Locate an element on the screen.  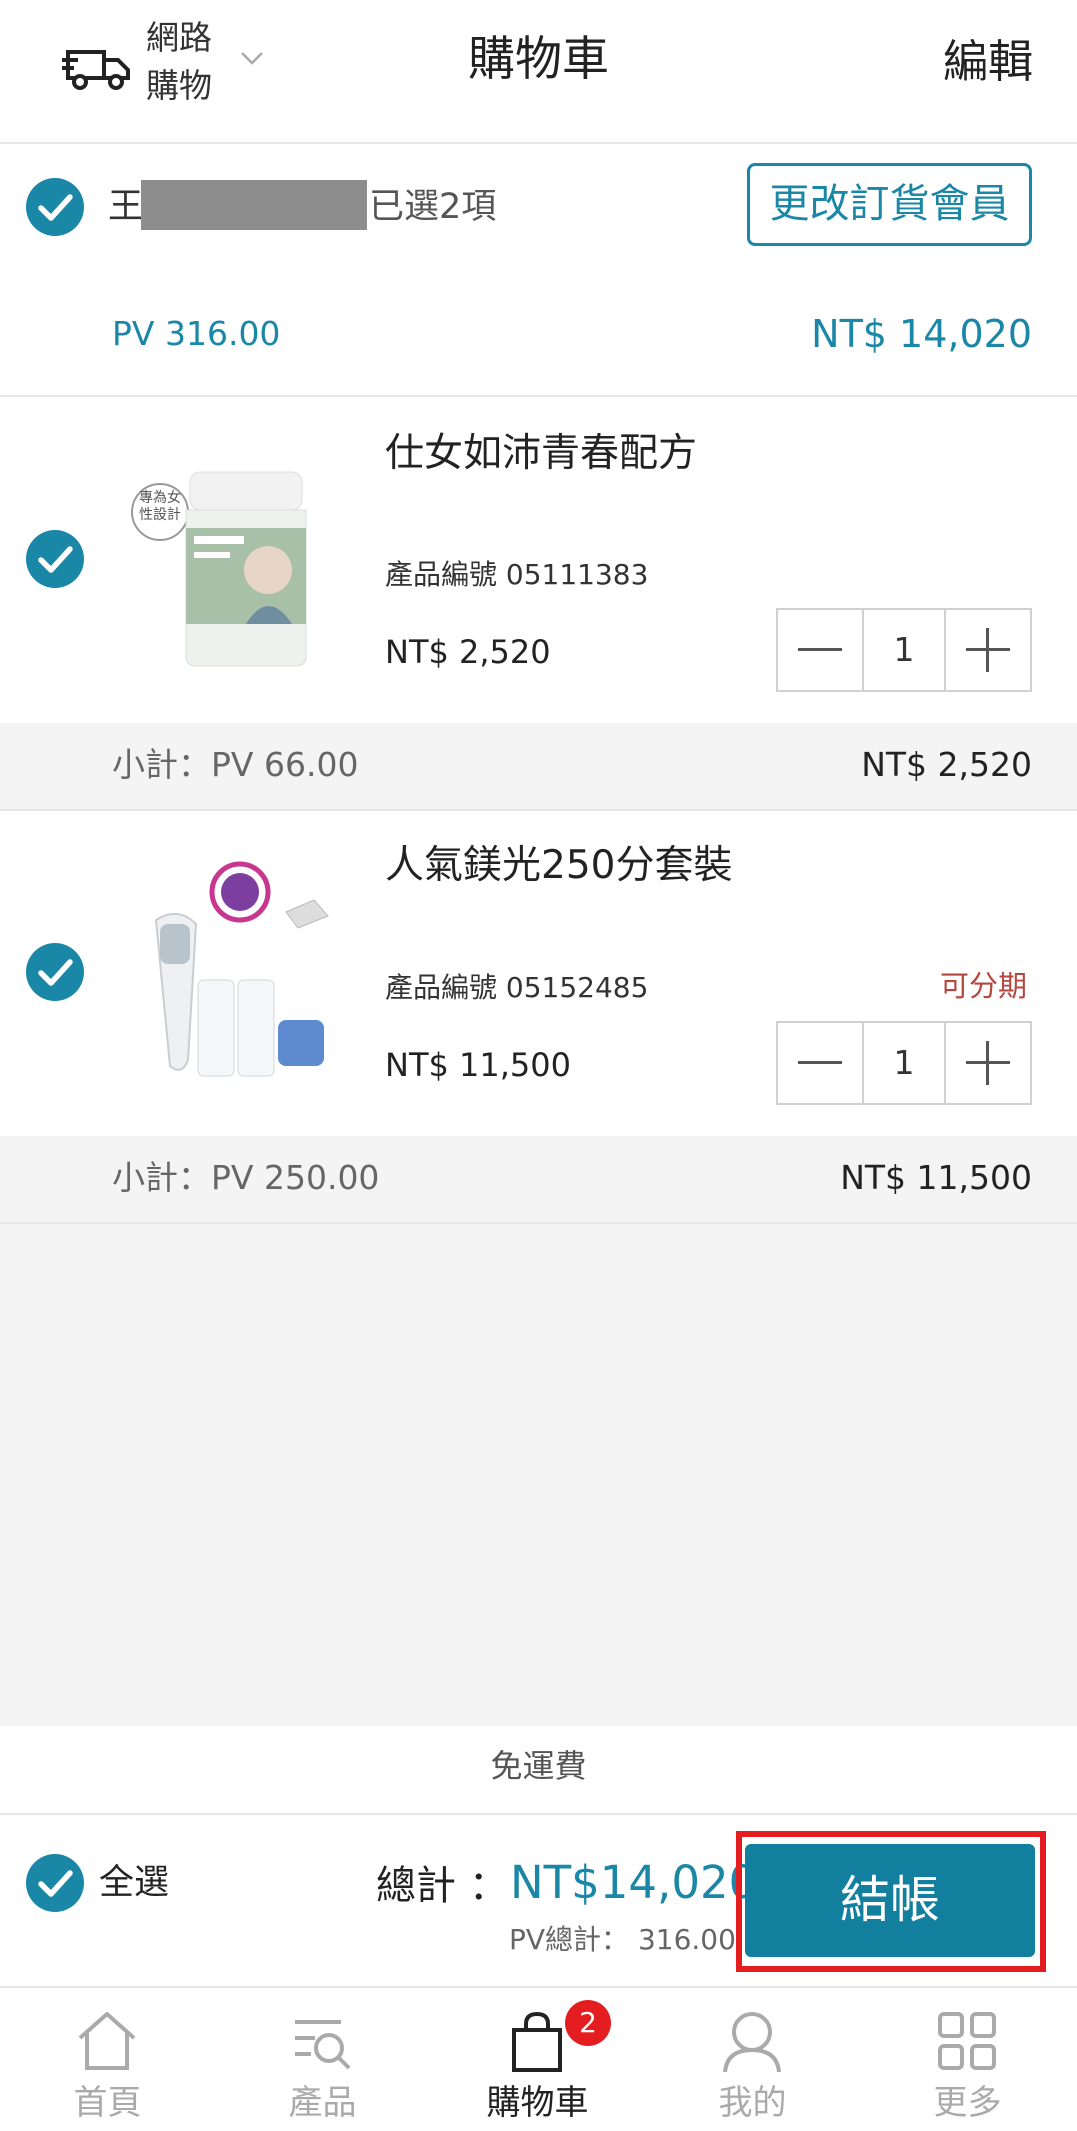
redacted-name-block is located at coordinates (254, 205).